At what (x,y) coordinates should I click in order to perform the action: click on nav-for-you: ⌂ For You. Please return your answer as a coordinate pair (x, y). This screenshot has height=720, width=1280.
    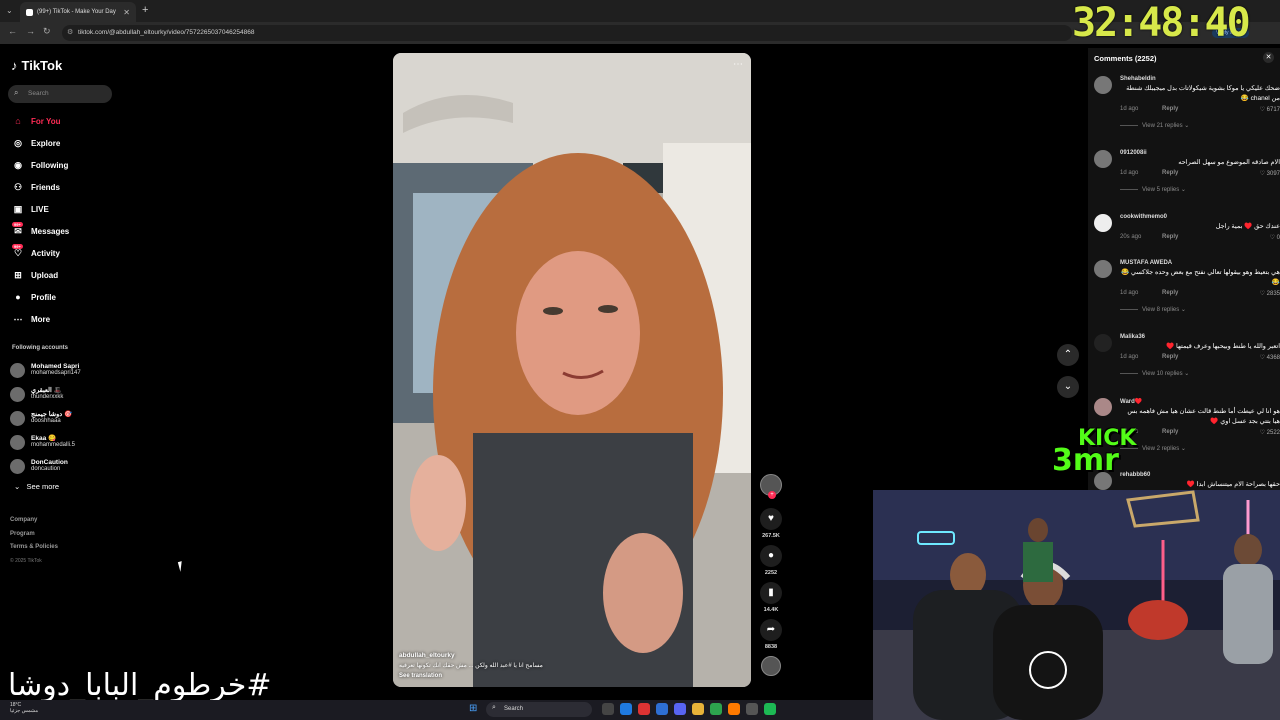
    Looking at the image, I should click on (39, 121).